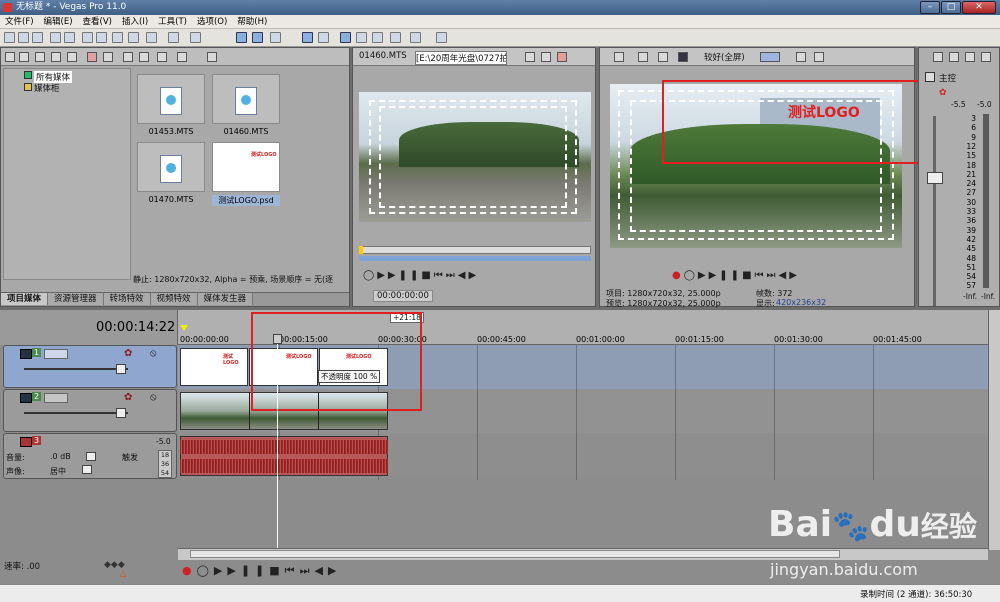 This screenshot has height=602, width=1000. What do you see at coordinates (307, 37) in the screenshot?
I see `lock-envelope-icon` at bounding box center [307, 37].